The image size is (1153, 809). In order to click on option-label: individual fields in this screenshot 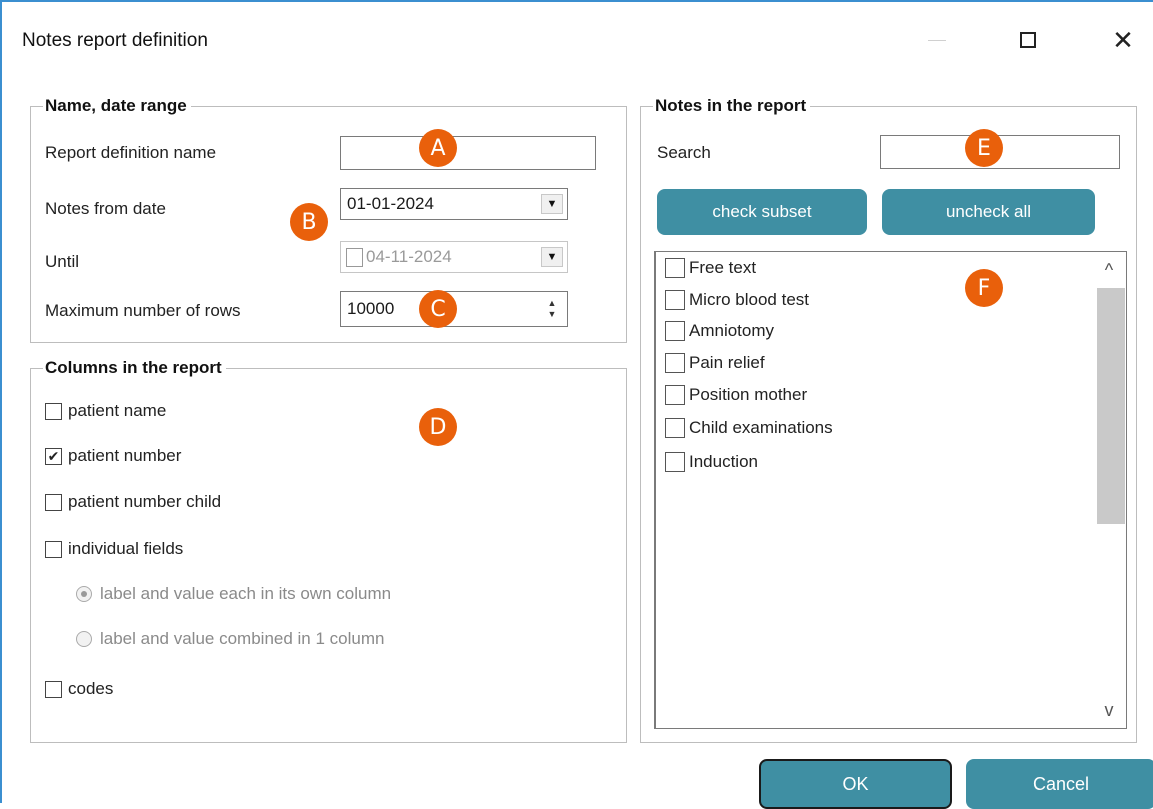, I will do `click(126, 548)`.